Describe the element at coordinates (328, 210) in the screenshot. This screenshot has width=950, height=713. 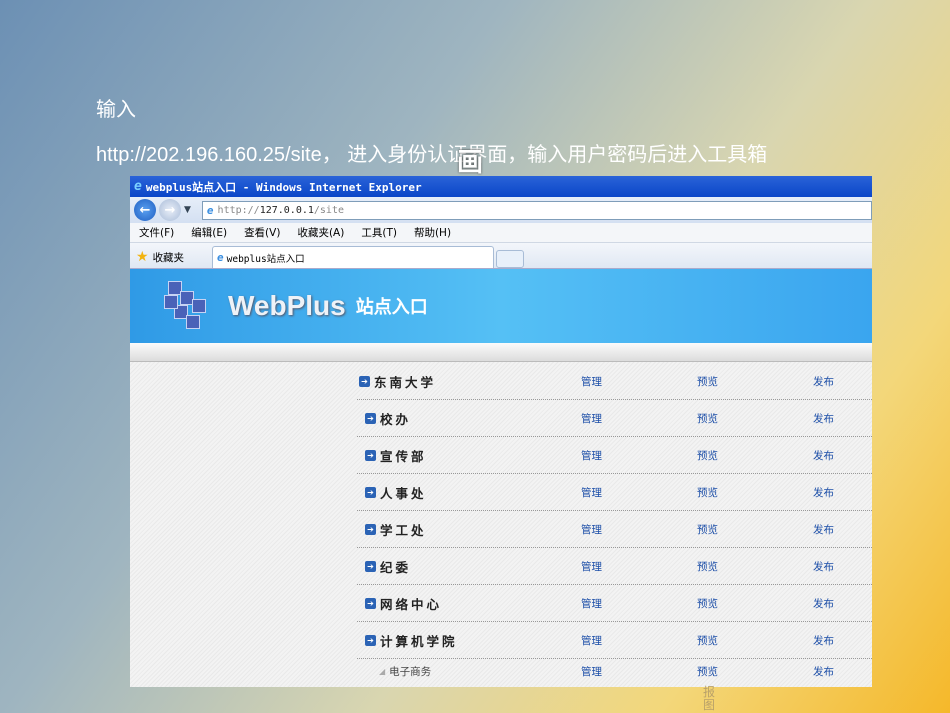
I see `url-path: /site` at that location.